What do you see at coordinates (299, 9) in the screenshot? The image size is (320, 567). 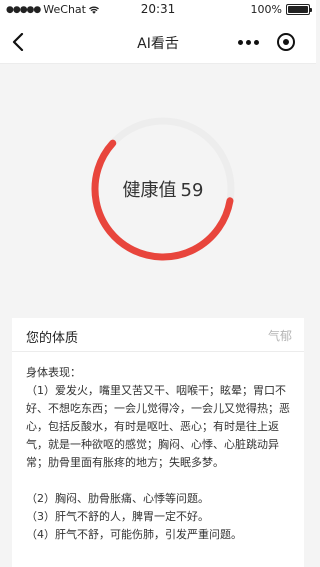 I see `battery-icon` at bounding box center [299, 9].